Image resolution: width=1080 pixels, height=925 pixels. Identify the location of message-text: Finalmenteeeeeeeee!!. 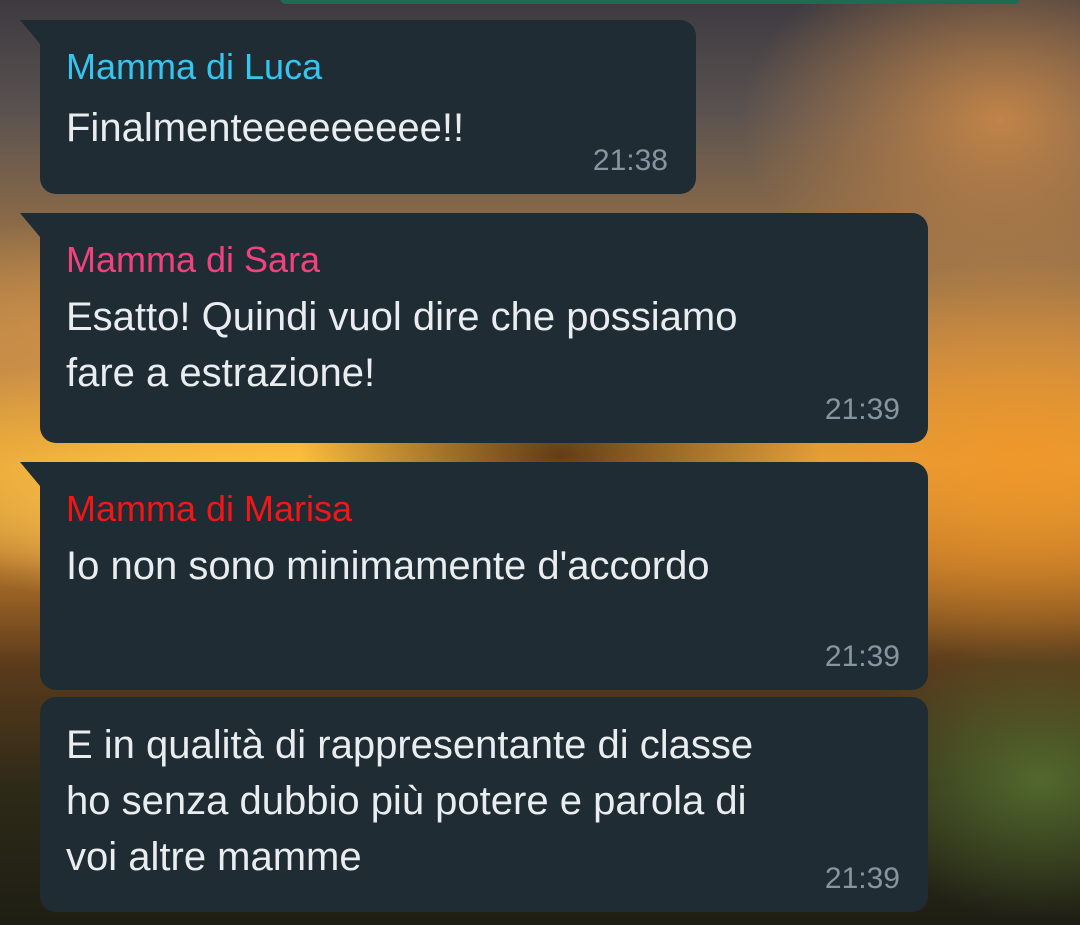
(265, 128).